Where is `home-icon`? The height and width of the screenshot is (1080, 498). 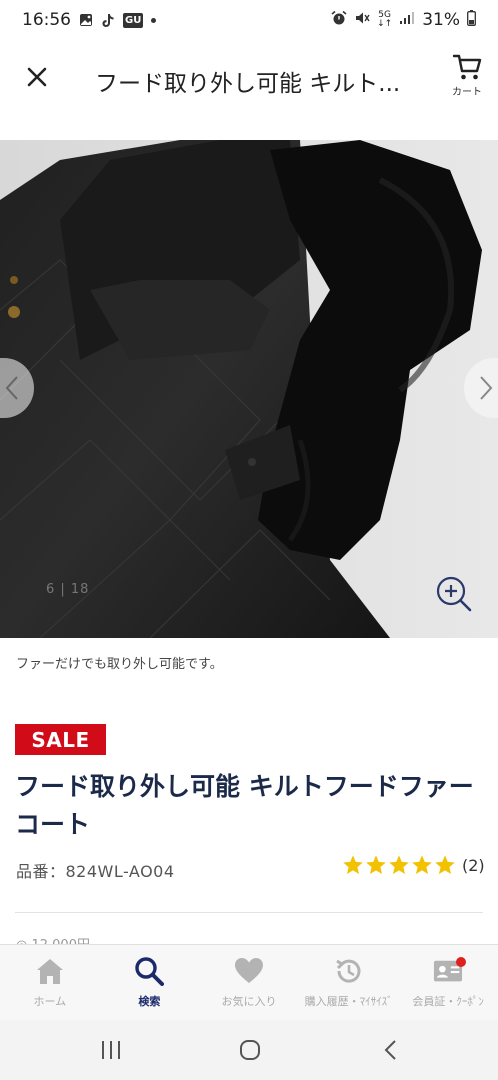
home-icon is located at coordinates (50, 971).